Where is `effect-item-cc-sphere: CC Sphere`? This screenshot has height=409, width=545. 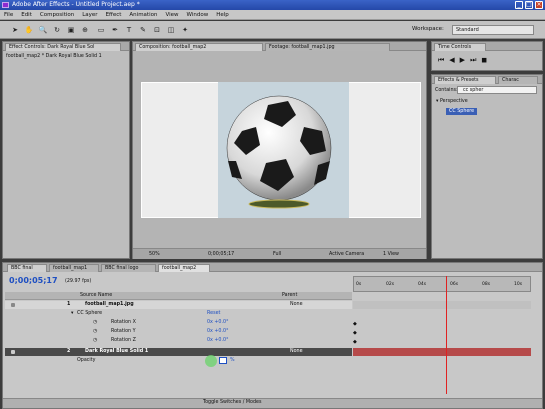
effect-item-cc-sphere: CC Sphere is located at coordinates (462, 111).